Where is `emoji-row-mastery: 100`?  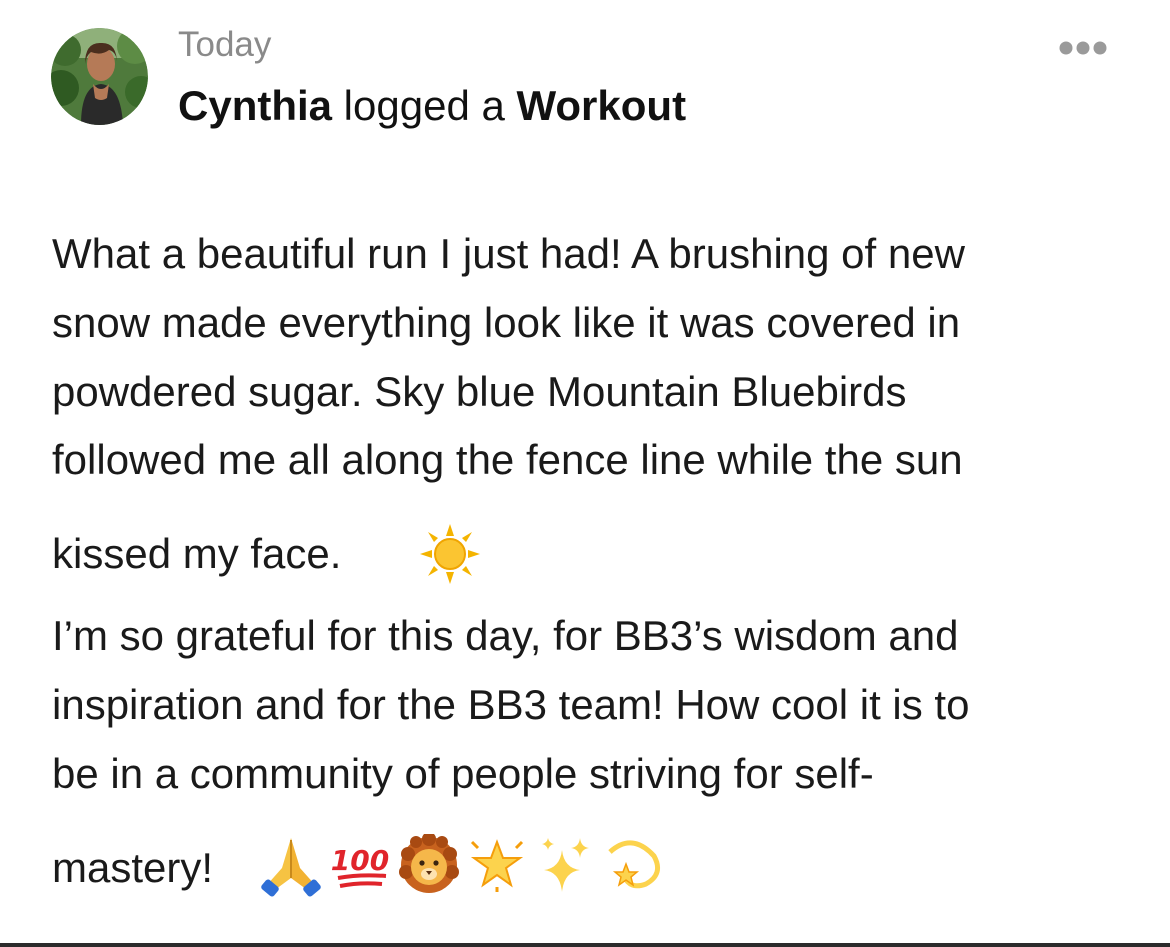 emoji-row-mastery: 100 is located at coordinates (461, 865).